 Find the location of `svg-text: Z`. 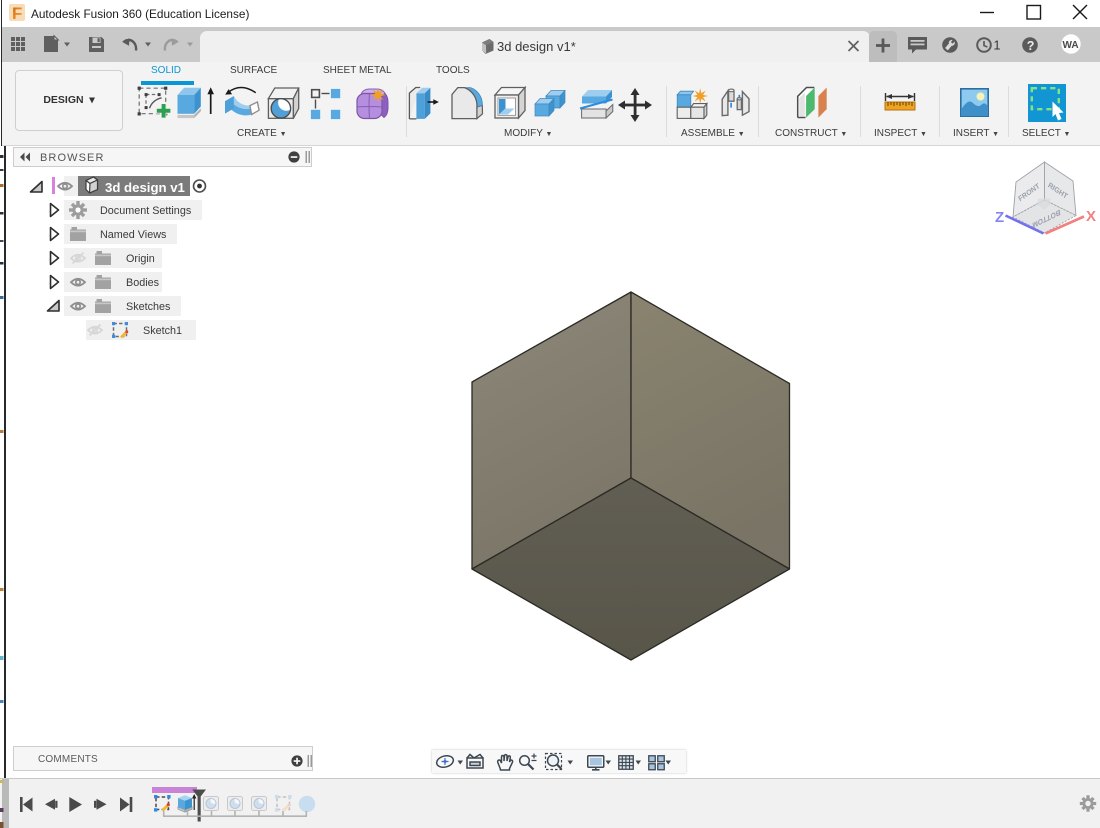

svg-text: Z is located at coordinates (999, 217).